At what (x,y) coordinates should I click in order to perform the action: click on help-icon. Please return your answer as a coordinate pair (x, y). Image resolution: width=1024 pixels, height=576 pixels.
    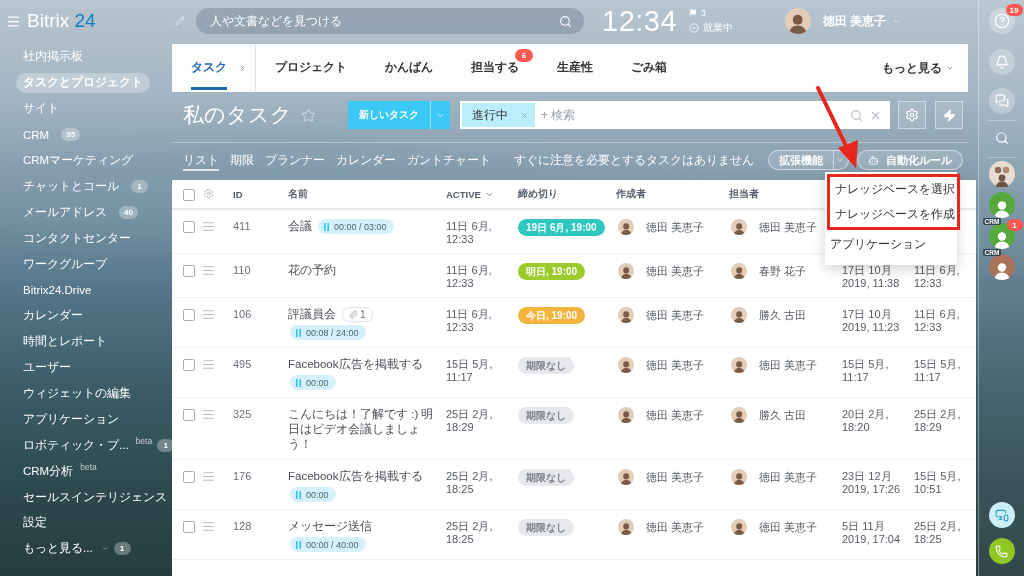
    Looking at the image, I should click on (1001, 21).